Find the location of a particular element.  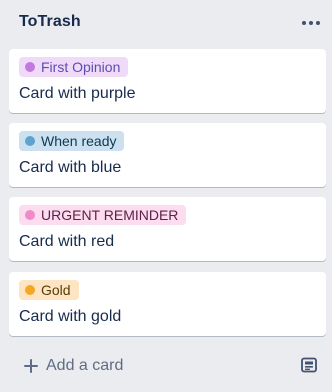

plus-icon is located at coordinates (31, 366).